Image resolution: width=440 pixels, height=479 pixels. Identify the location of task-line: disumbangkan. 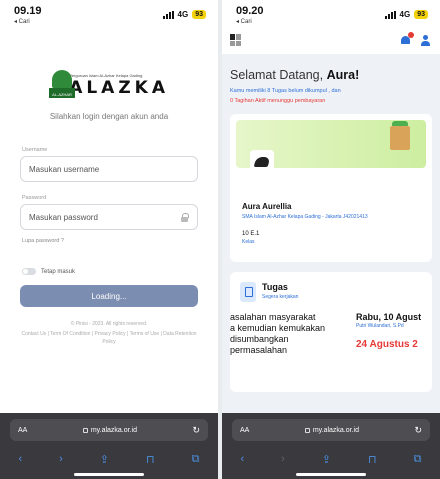
(259, 339).